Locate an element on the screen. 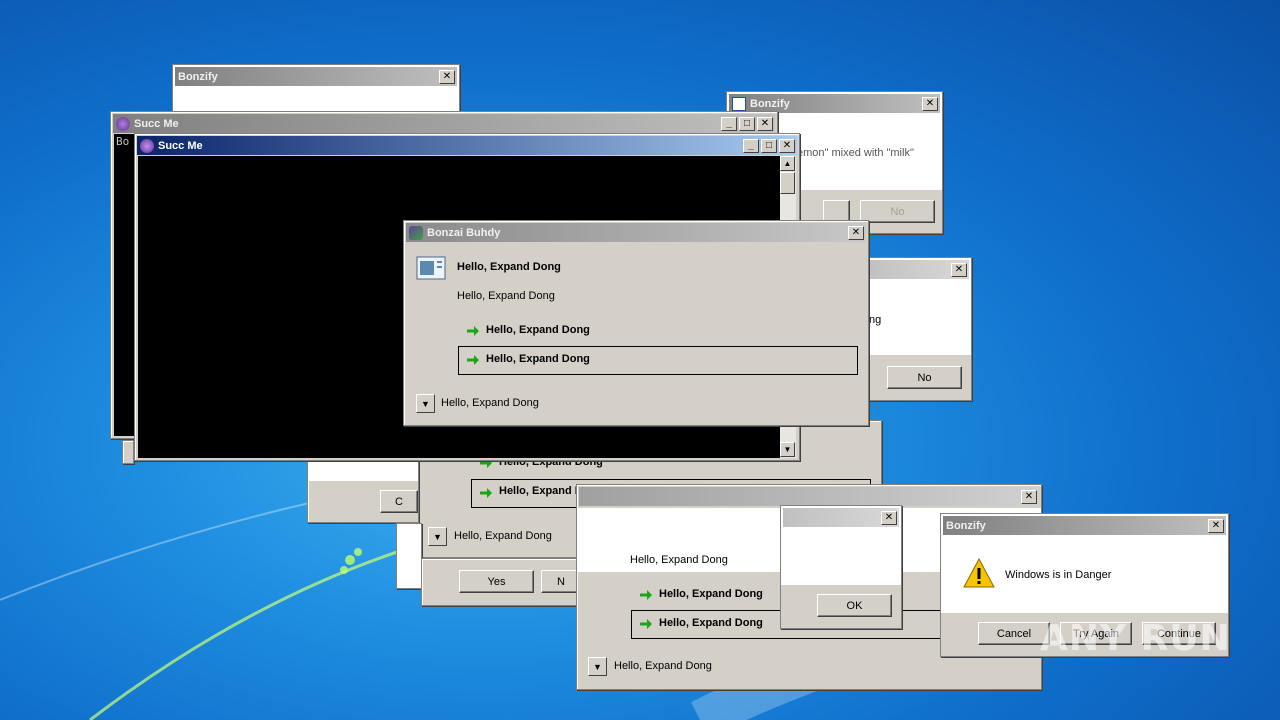  yes-button: Yes is located at coordinates (496, 581).